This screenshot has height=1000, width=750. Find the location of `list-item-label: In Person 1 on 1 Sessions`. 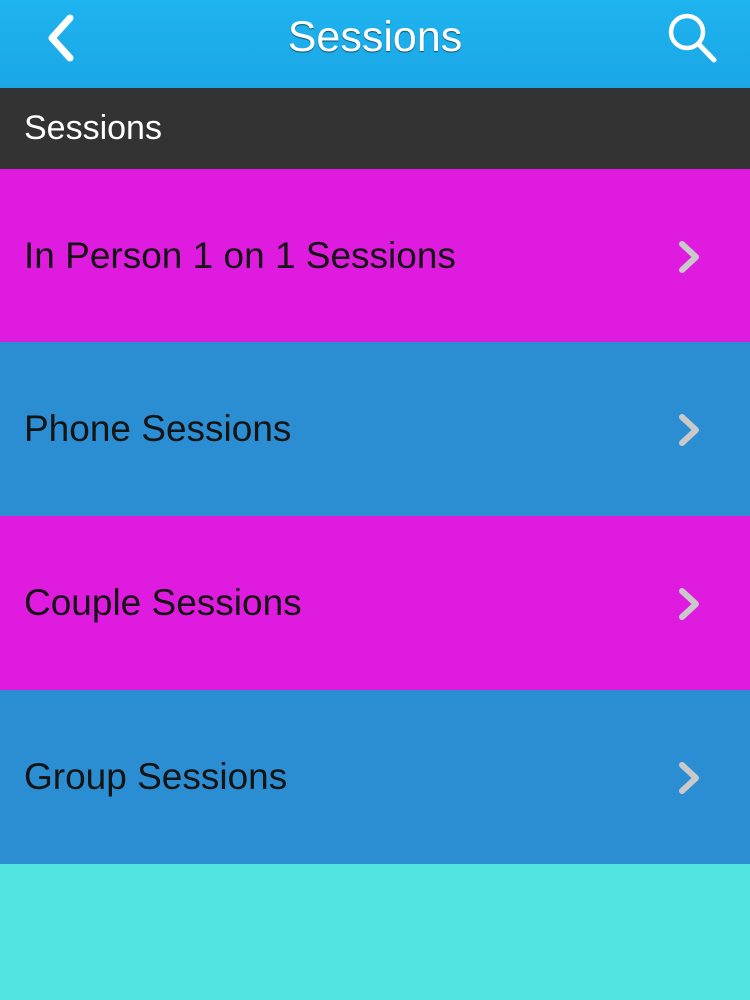

list-item-label: In Person 1 on 1 Sessions is located at coordinates (240, 255).